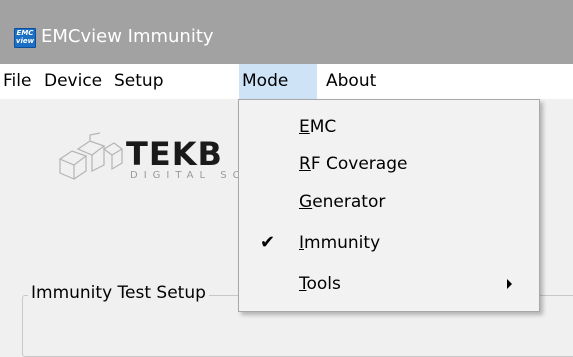  What do you see at coordinates (389, 202) in the screenshot?
I see `menu-item-generator: Generator` at bounding box center [389, 202].